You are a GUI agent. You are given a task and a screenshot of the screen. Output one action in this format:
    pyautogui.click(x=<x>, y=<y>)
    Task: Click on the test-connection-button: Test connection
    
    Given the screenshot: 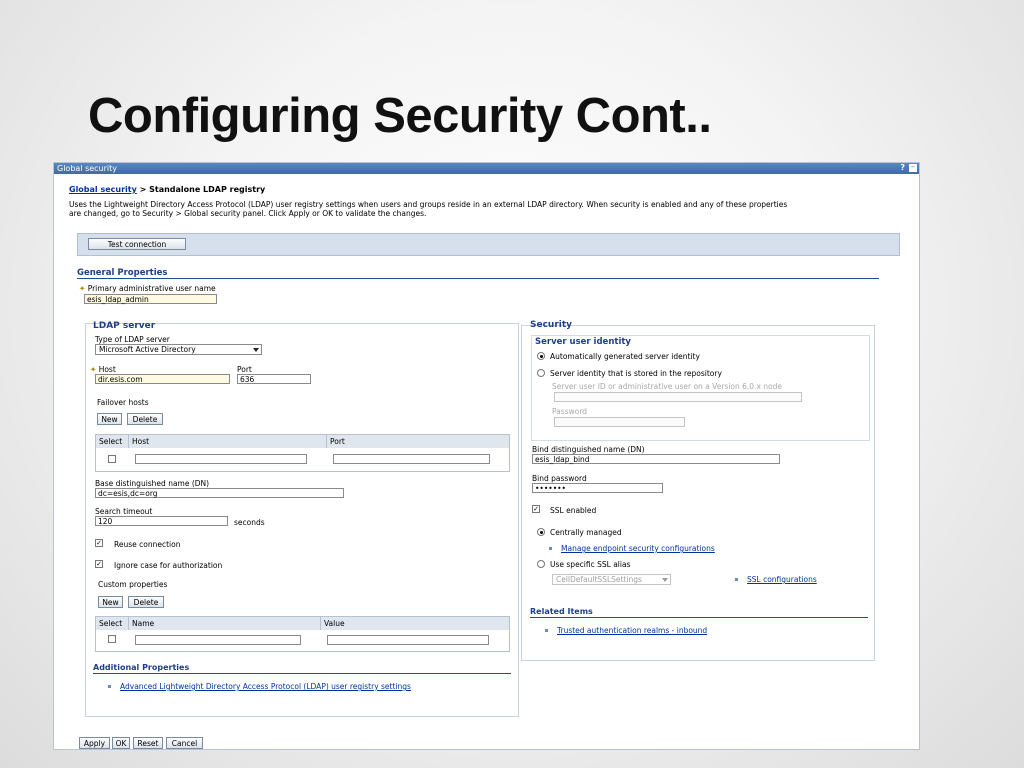 What is the action you would take?
    pyautogui.click(x=137, y=244)
    